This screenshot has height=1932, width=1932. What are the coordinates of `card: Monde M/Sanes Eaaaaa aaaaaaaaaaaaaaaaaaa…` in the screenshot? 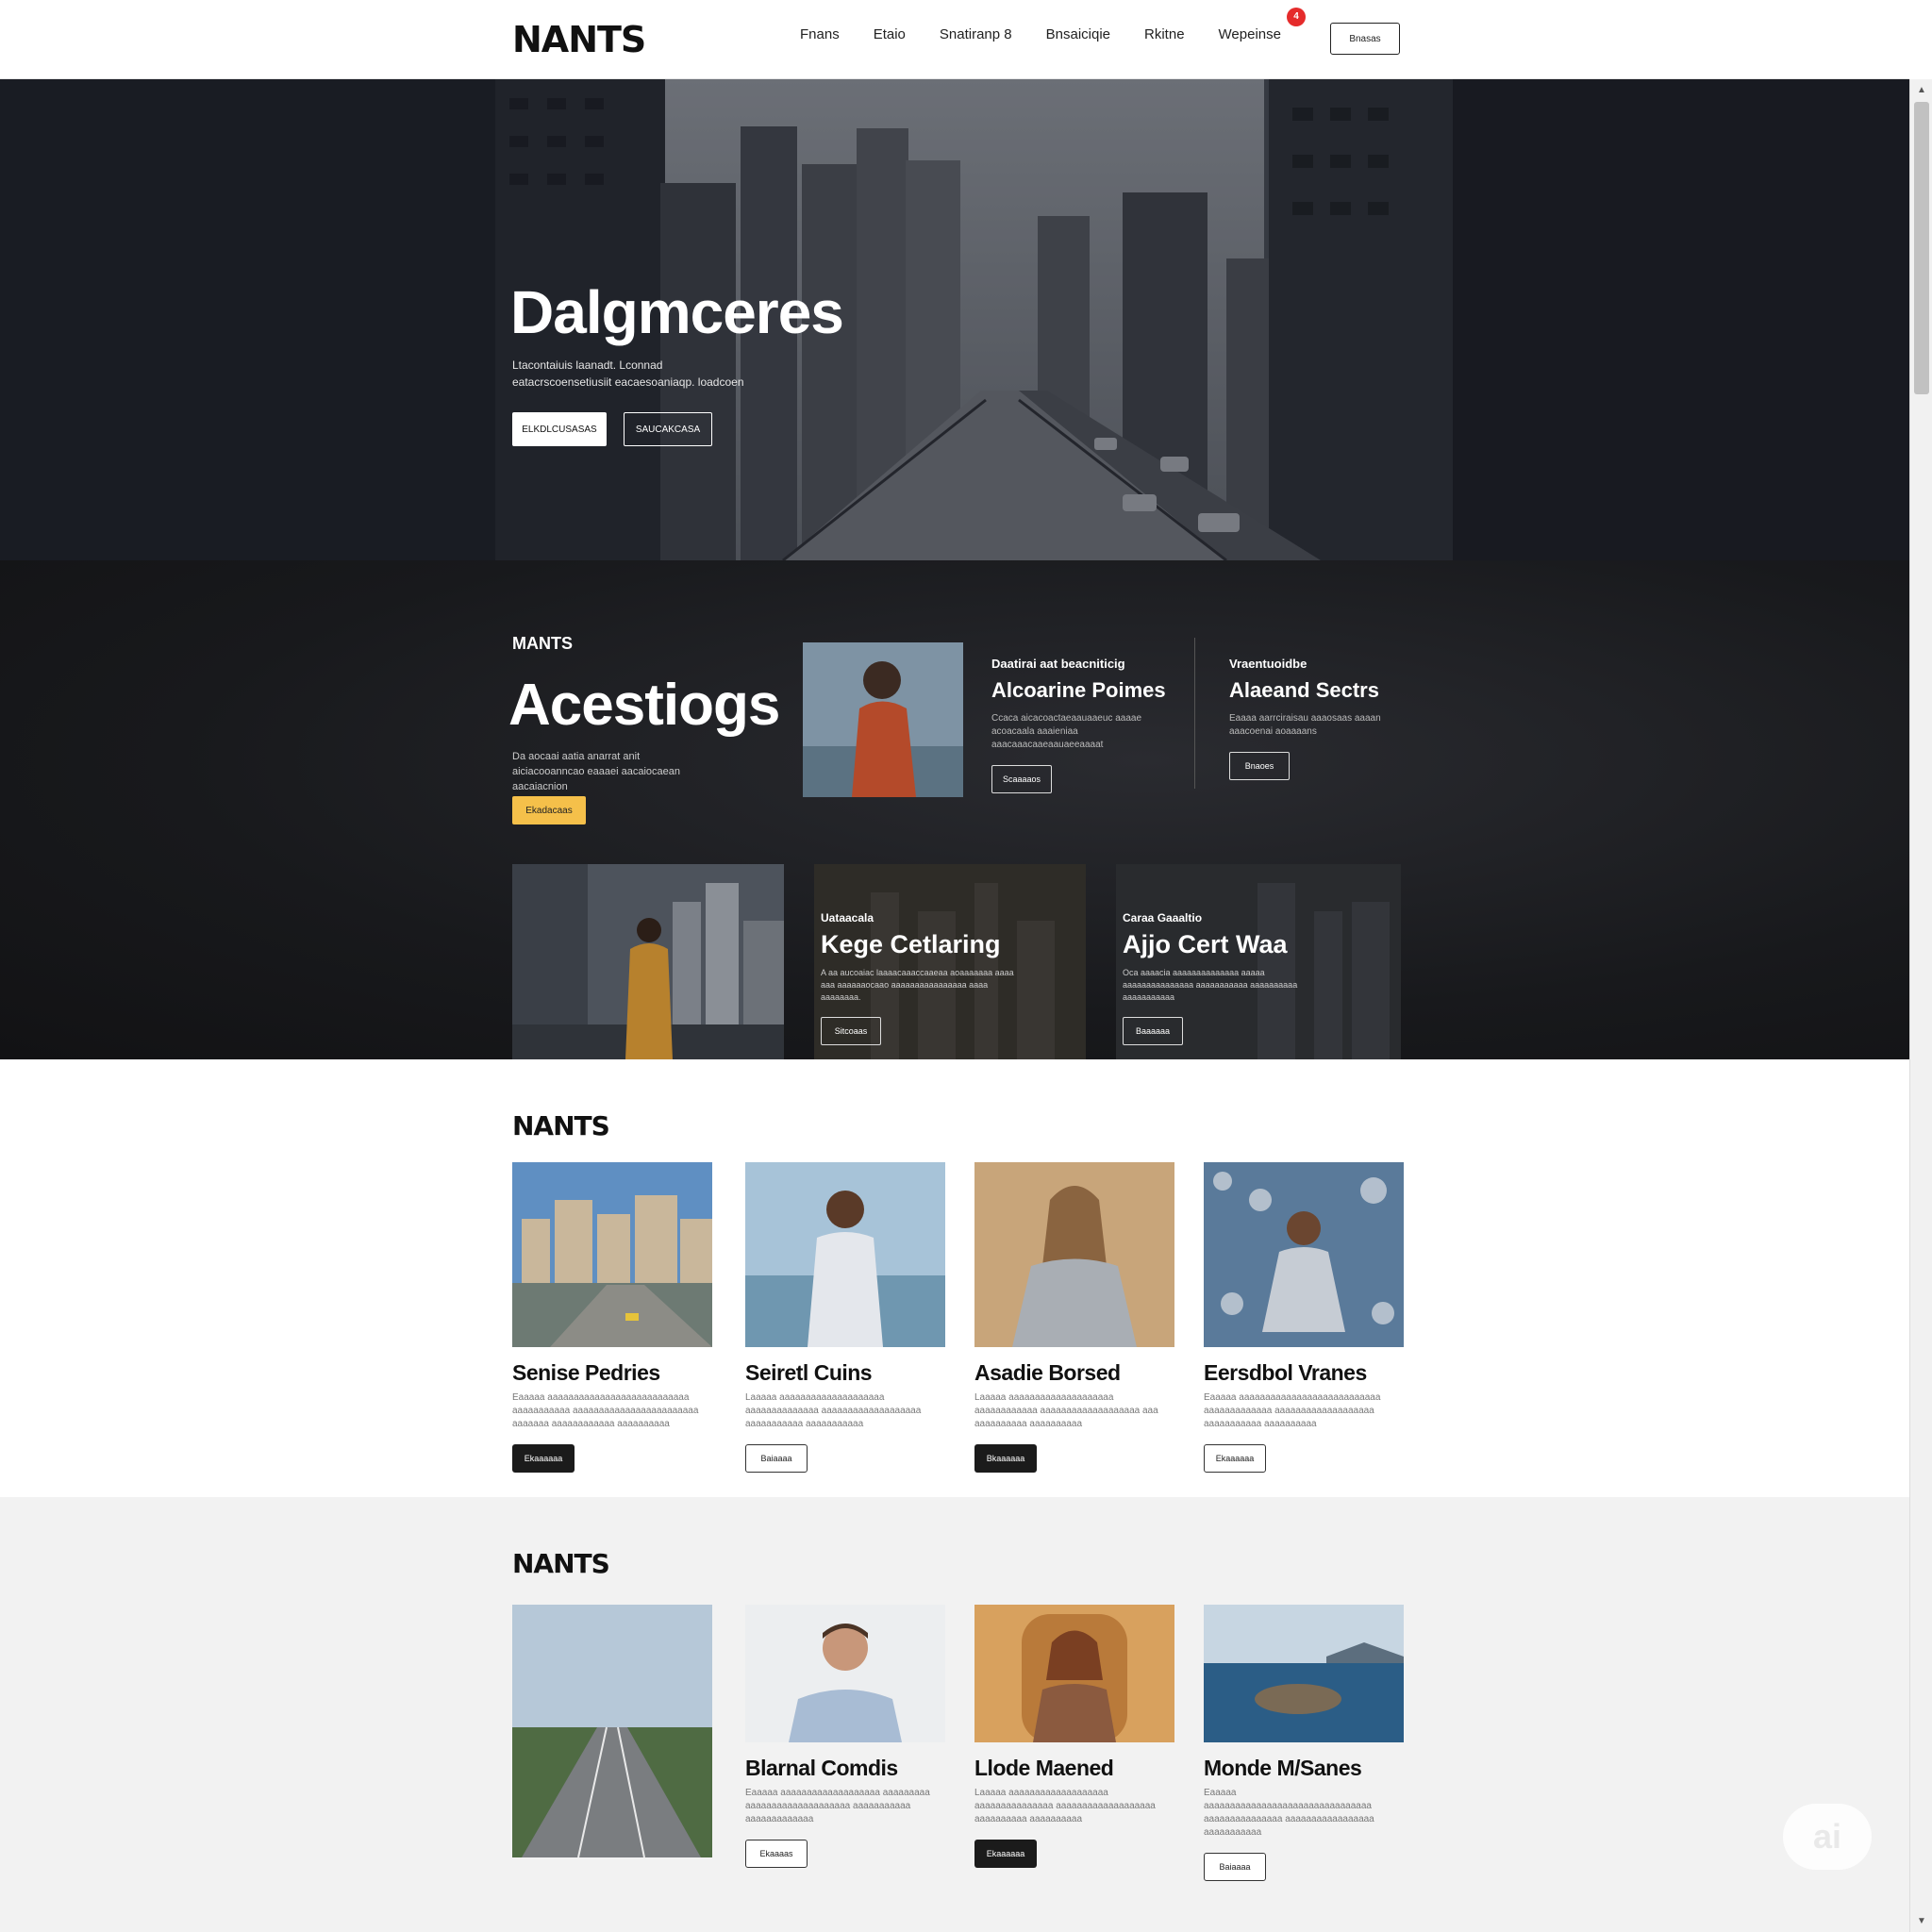 It's located at (1304, 1743).